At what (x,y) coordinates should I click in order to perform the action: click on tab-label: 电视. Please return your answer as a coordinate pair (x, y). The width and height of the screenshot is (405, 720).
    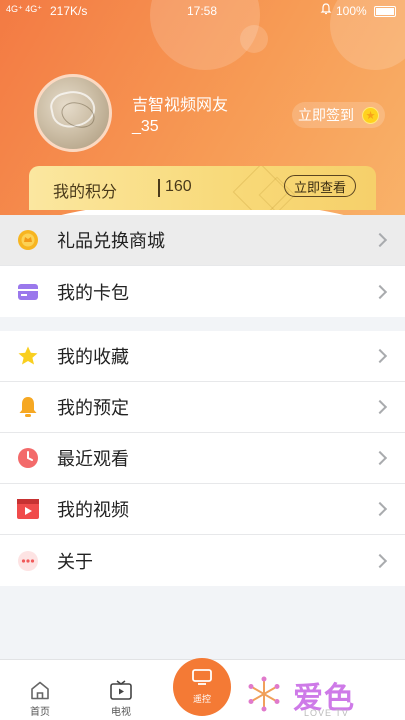
    Looking at the image, I should click on (121, 712).